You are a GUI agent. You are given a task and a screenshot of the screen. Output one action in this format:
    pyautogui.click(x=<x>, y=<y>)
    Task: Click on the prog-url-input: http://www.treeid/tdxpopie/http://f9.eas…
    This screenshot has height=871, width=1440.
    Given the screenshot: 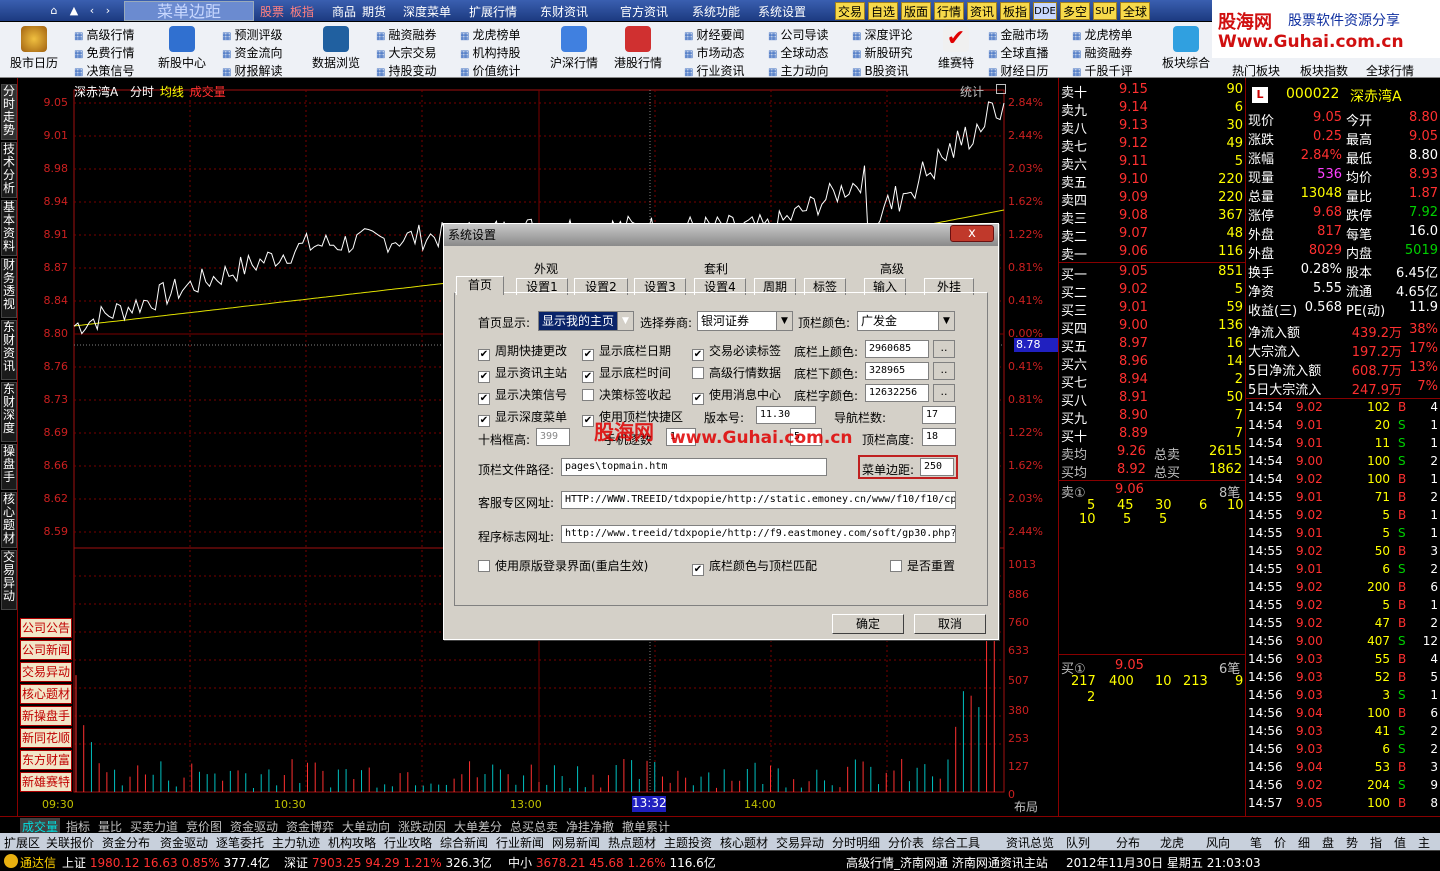 What is the action you would take?
    pyautogui.click(x=758, y=534)
    